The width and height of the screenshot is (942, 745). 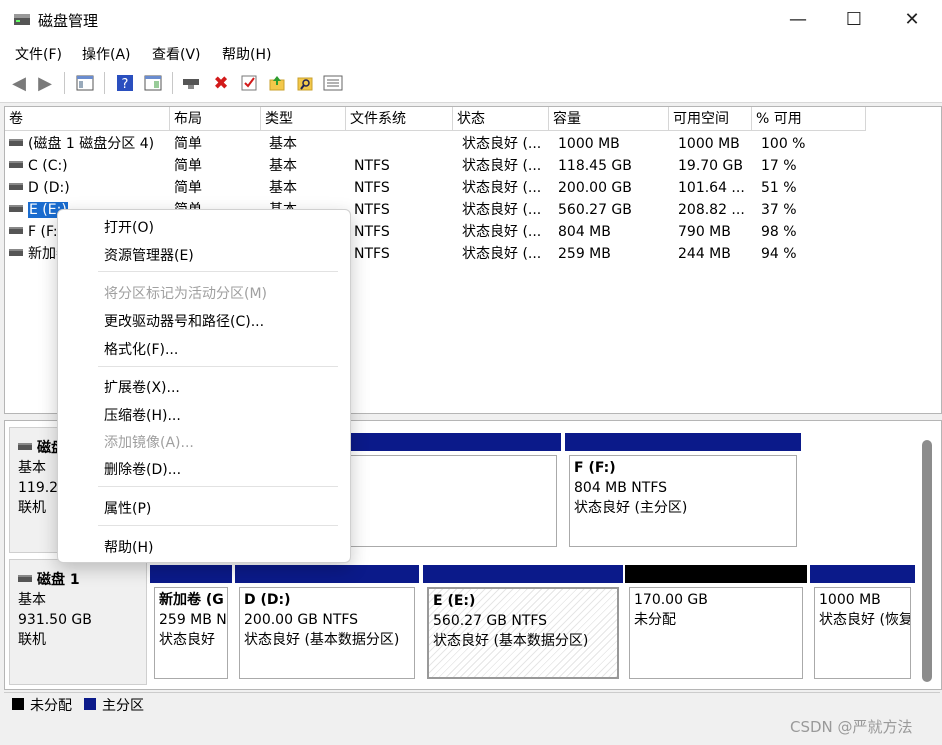 I want to click on maximize-button: ☐, so click(x=854, y=19).